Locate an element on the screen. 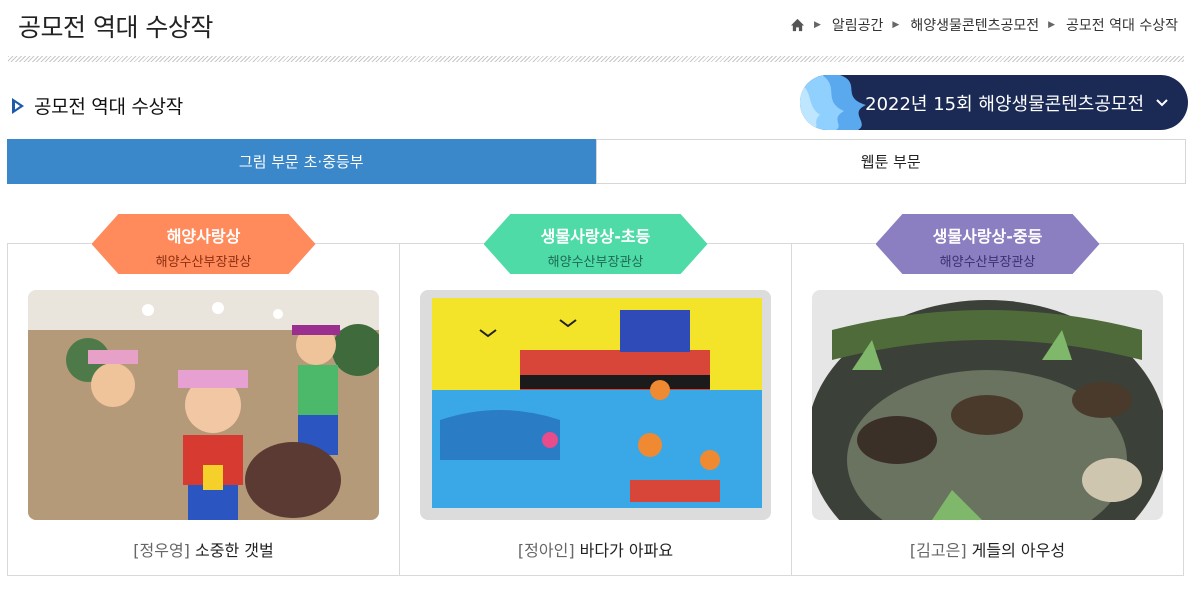 The image size is (1192, 598). header-divider is located at coordinates (596, 59).